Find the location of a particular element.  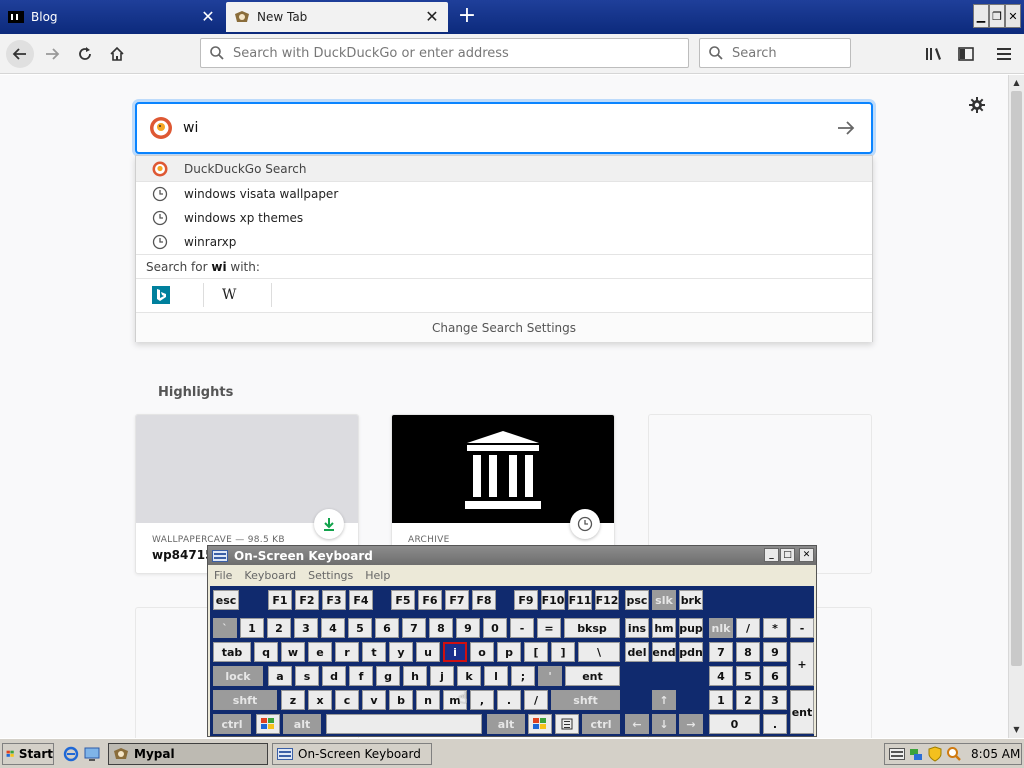

key-num-plus: + is located at coordinates (802, 664).